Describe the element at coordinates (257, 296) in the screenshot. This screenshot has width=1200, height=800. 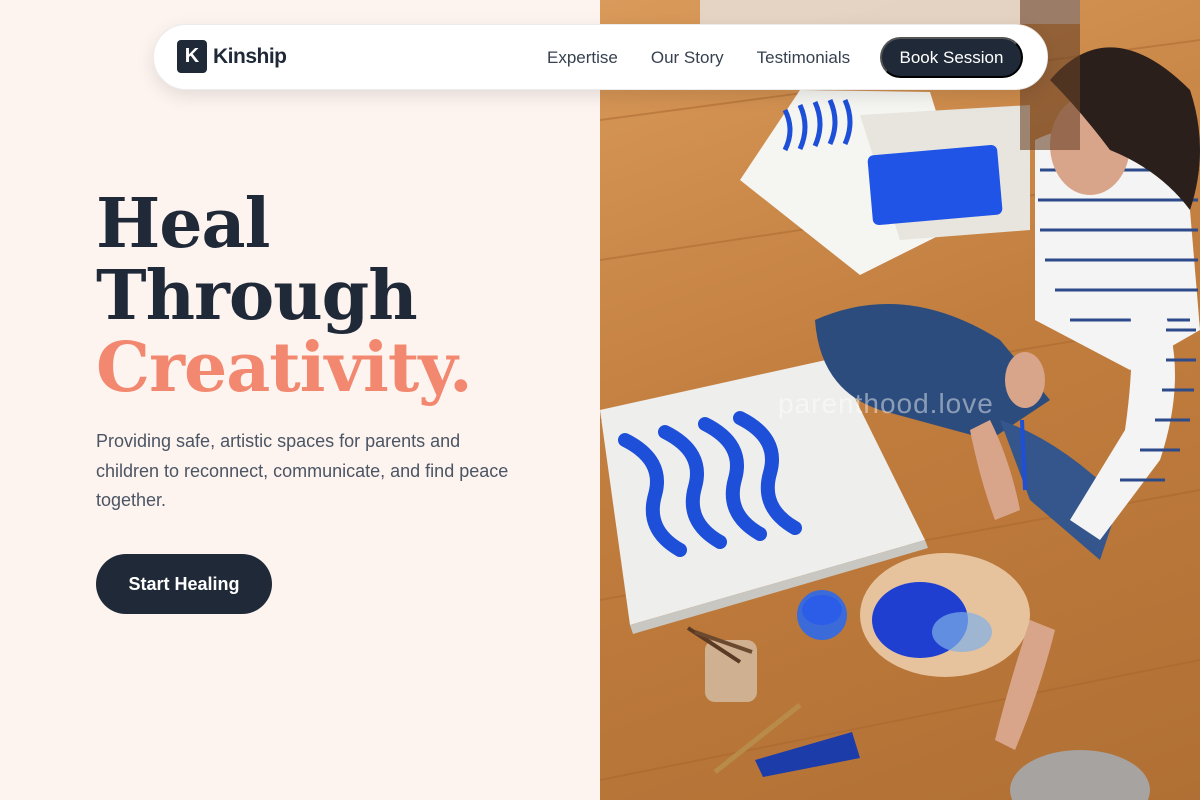
I see `headline-line-2: Through` at that location.